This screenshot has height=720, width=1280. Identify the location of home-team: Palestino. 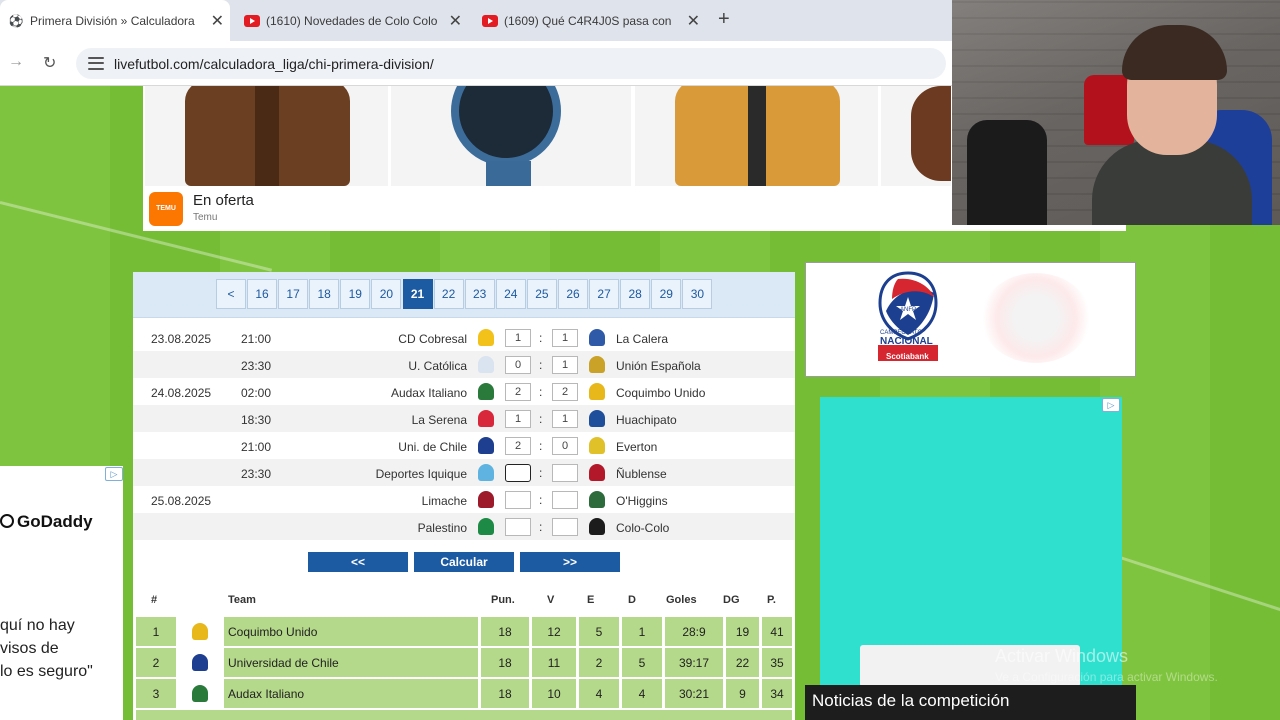
(442, 528).